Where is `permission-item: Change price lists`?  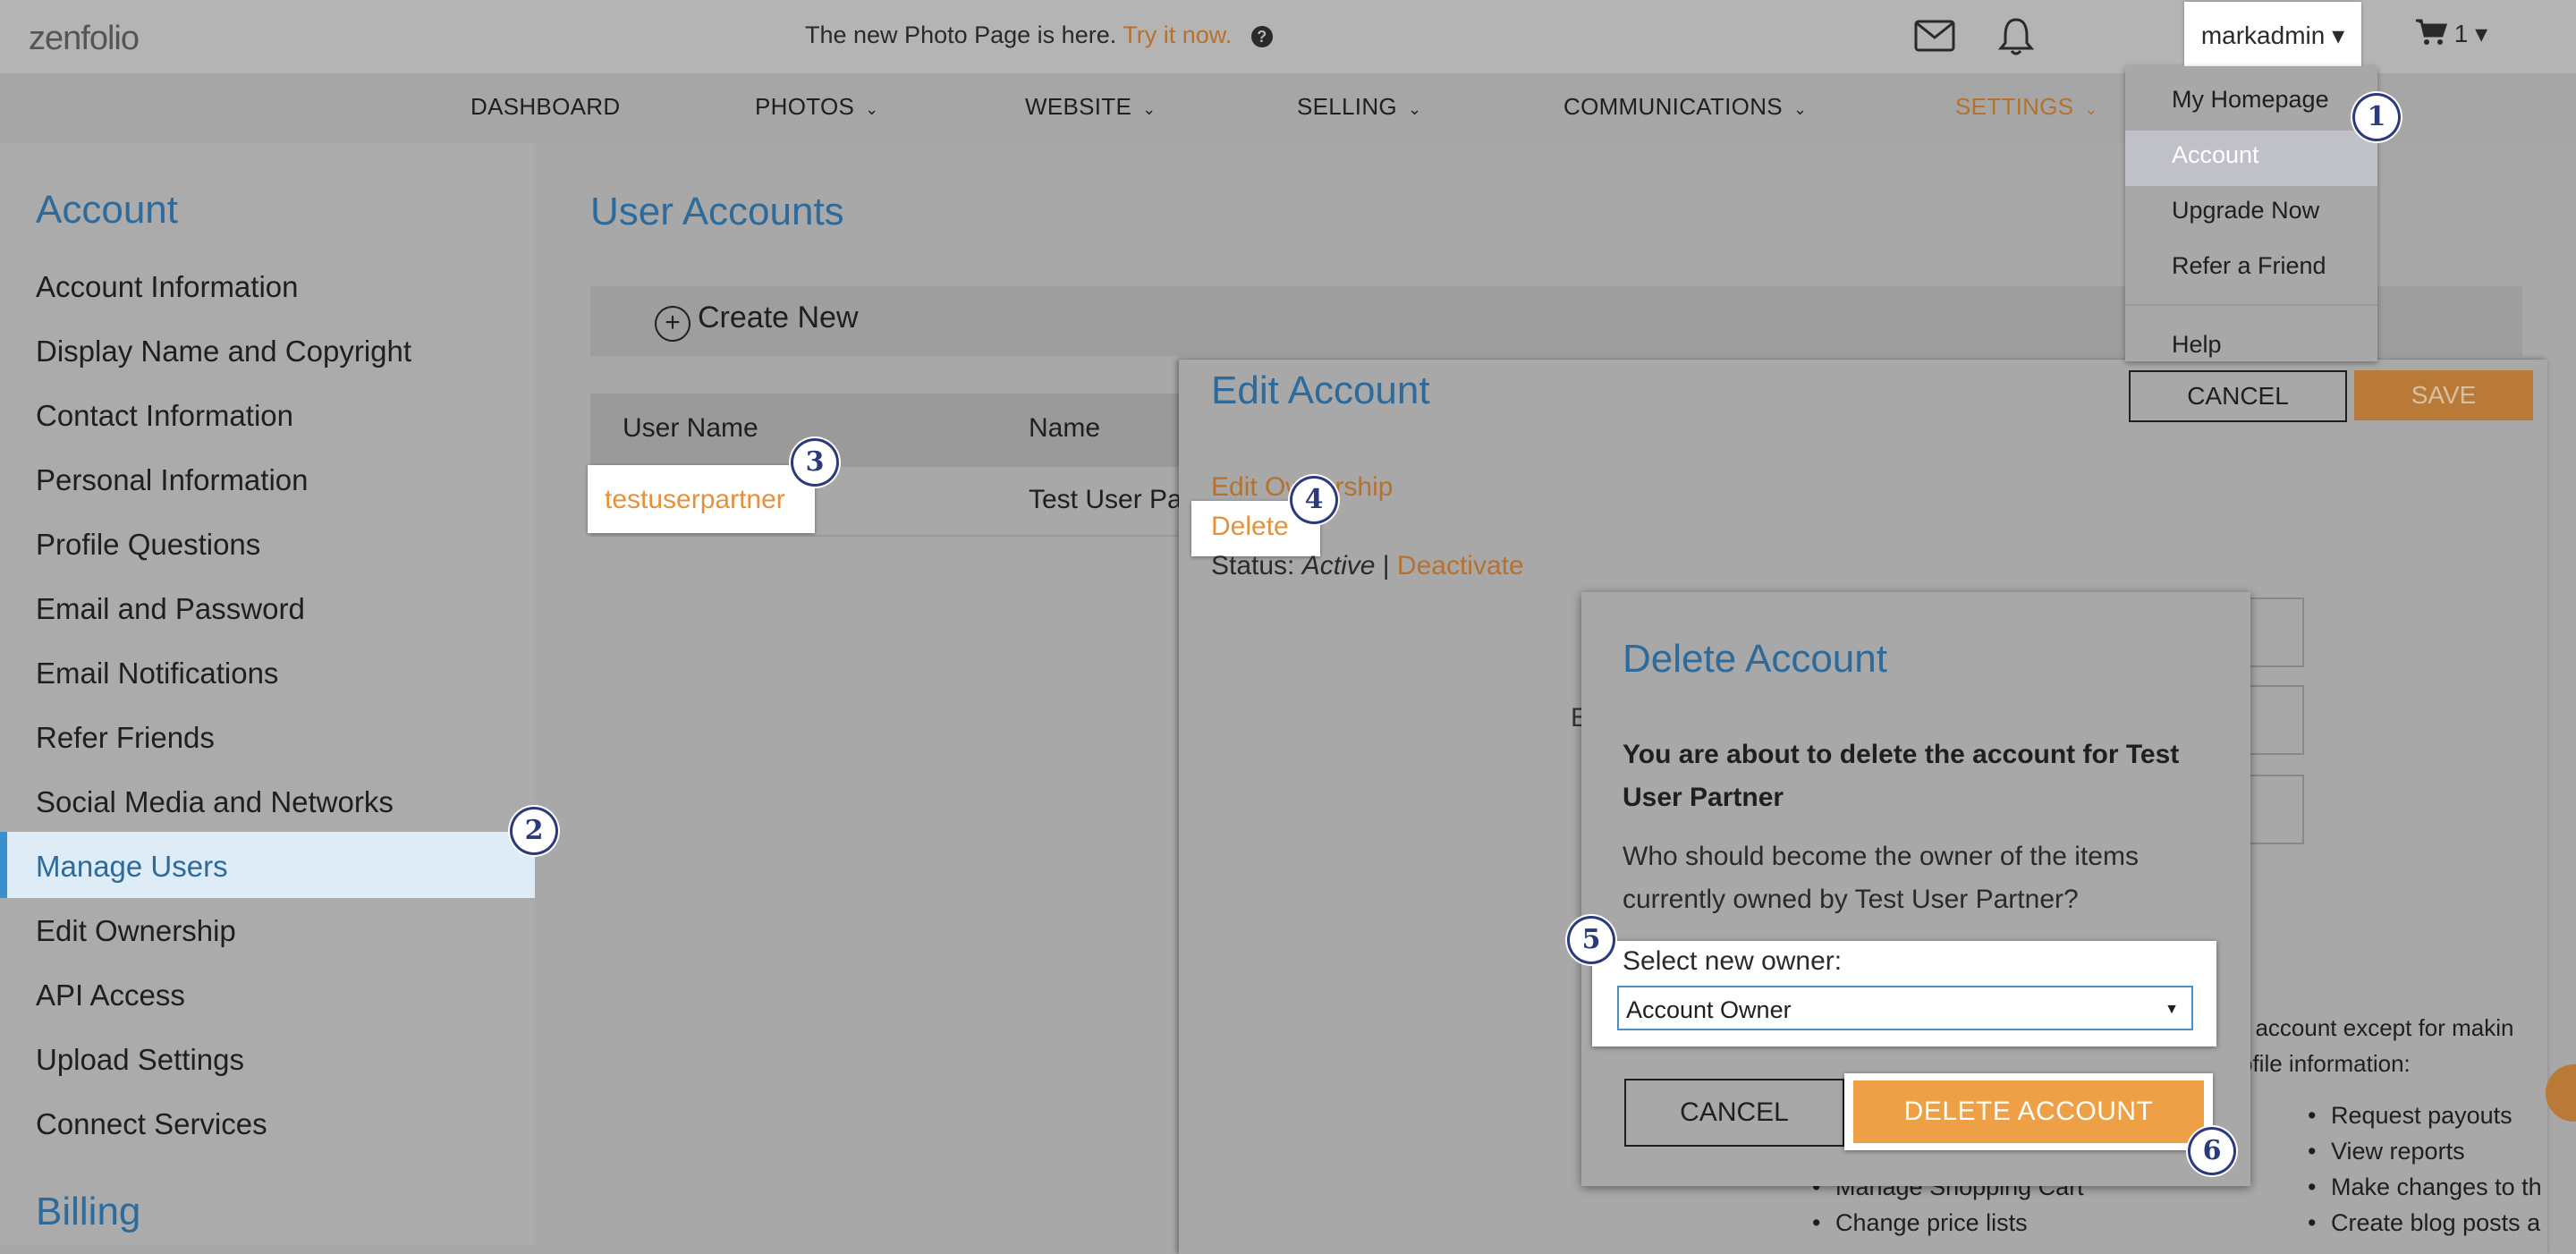 permission-item: Change price lists is located at coordinates (1920, 1223).